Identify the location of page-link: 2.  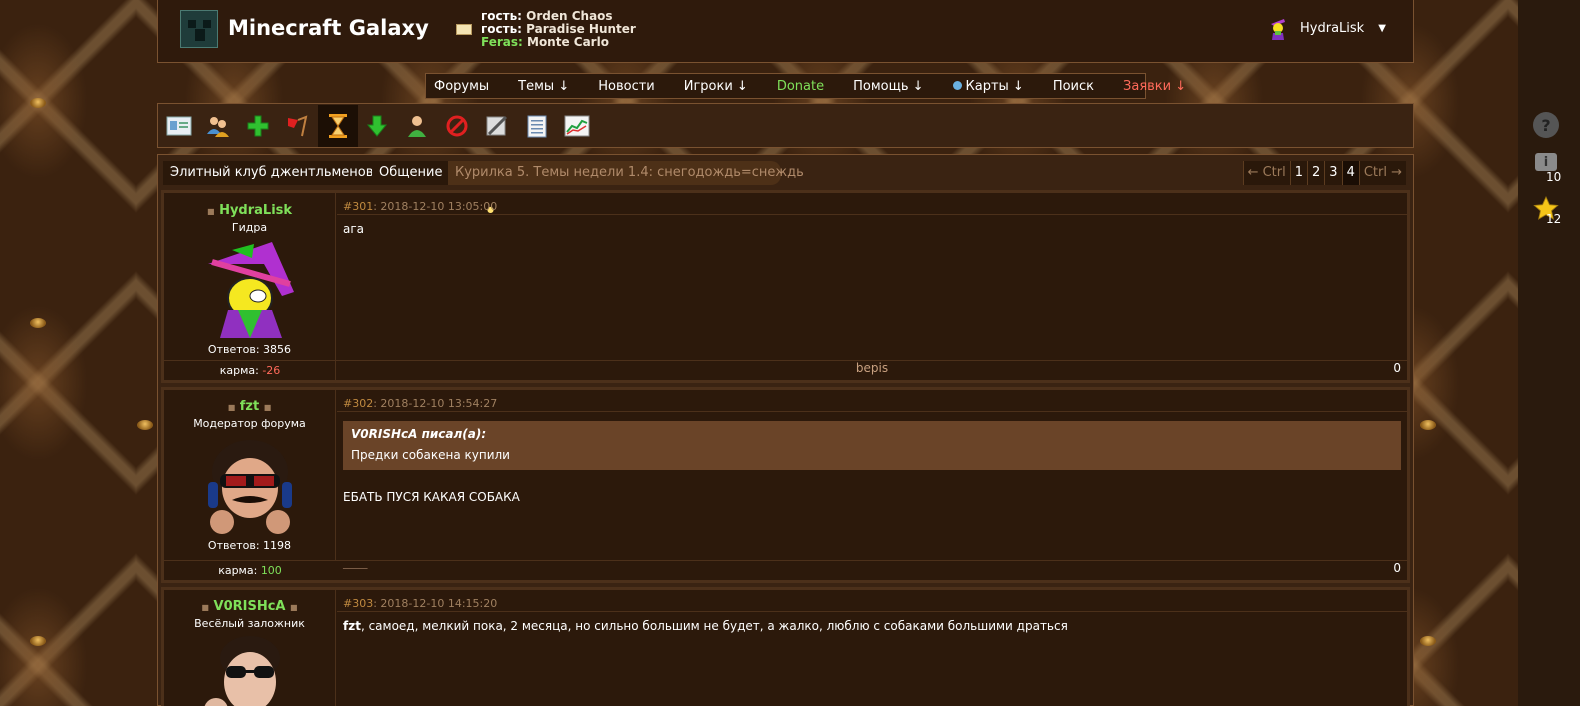
(1316, 173).